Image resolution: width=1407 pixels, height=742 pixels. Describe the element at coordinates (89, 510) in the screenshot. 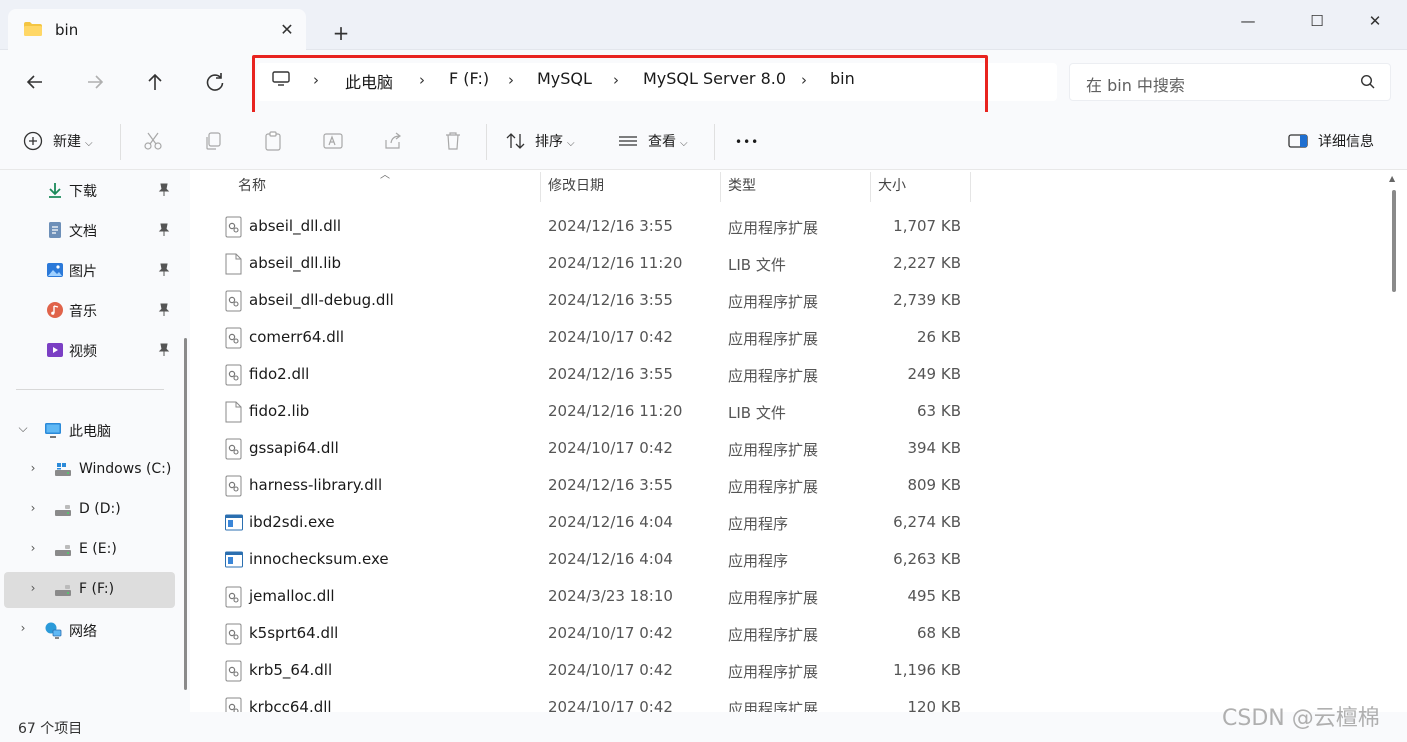

I see `sidebar-item-d-drive: › D (D:)` at that location.